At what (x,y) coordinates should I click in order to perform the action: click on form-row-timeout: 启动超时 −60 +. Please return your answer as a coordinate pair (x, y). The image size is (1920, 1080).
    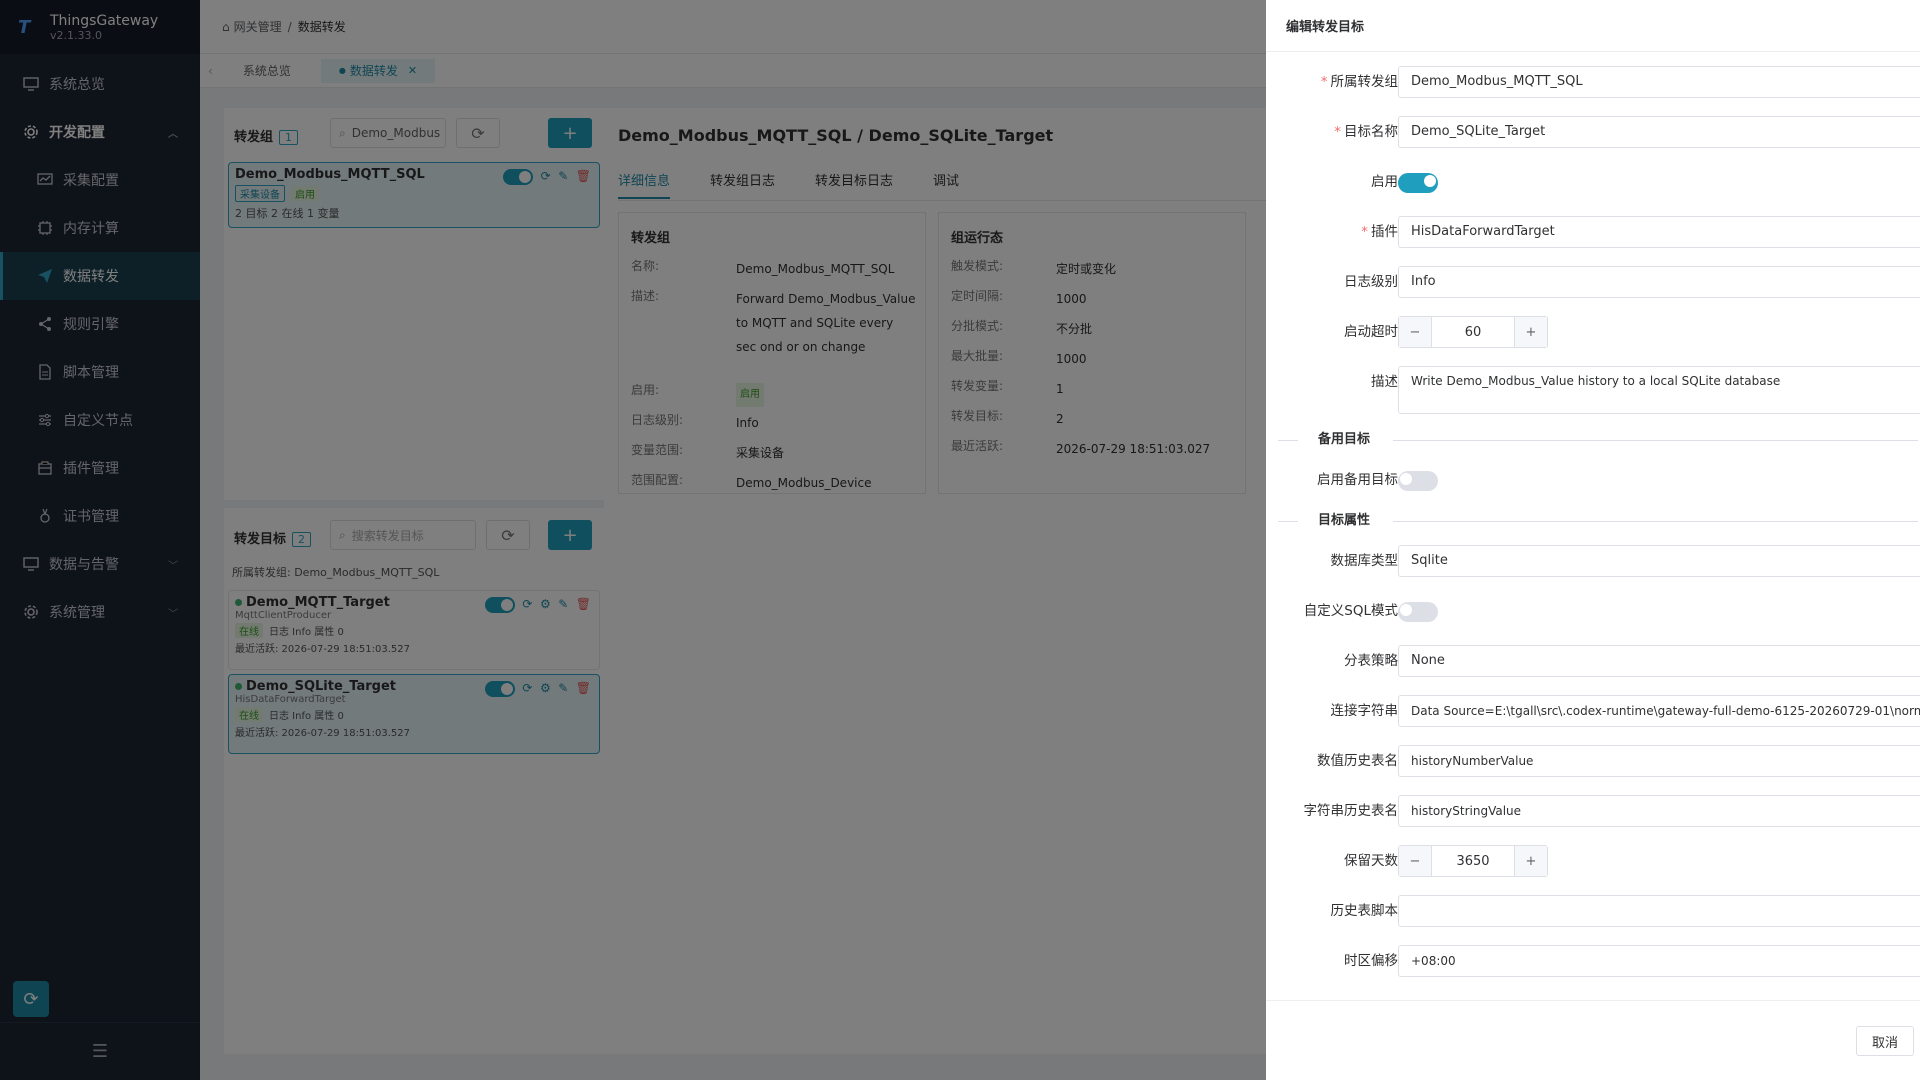
    Looking at the image, I should click on (1593, 332).